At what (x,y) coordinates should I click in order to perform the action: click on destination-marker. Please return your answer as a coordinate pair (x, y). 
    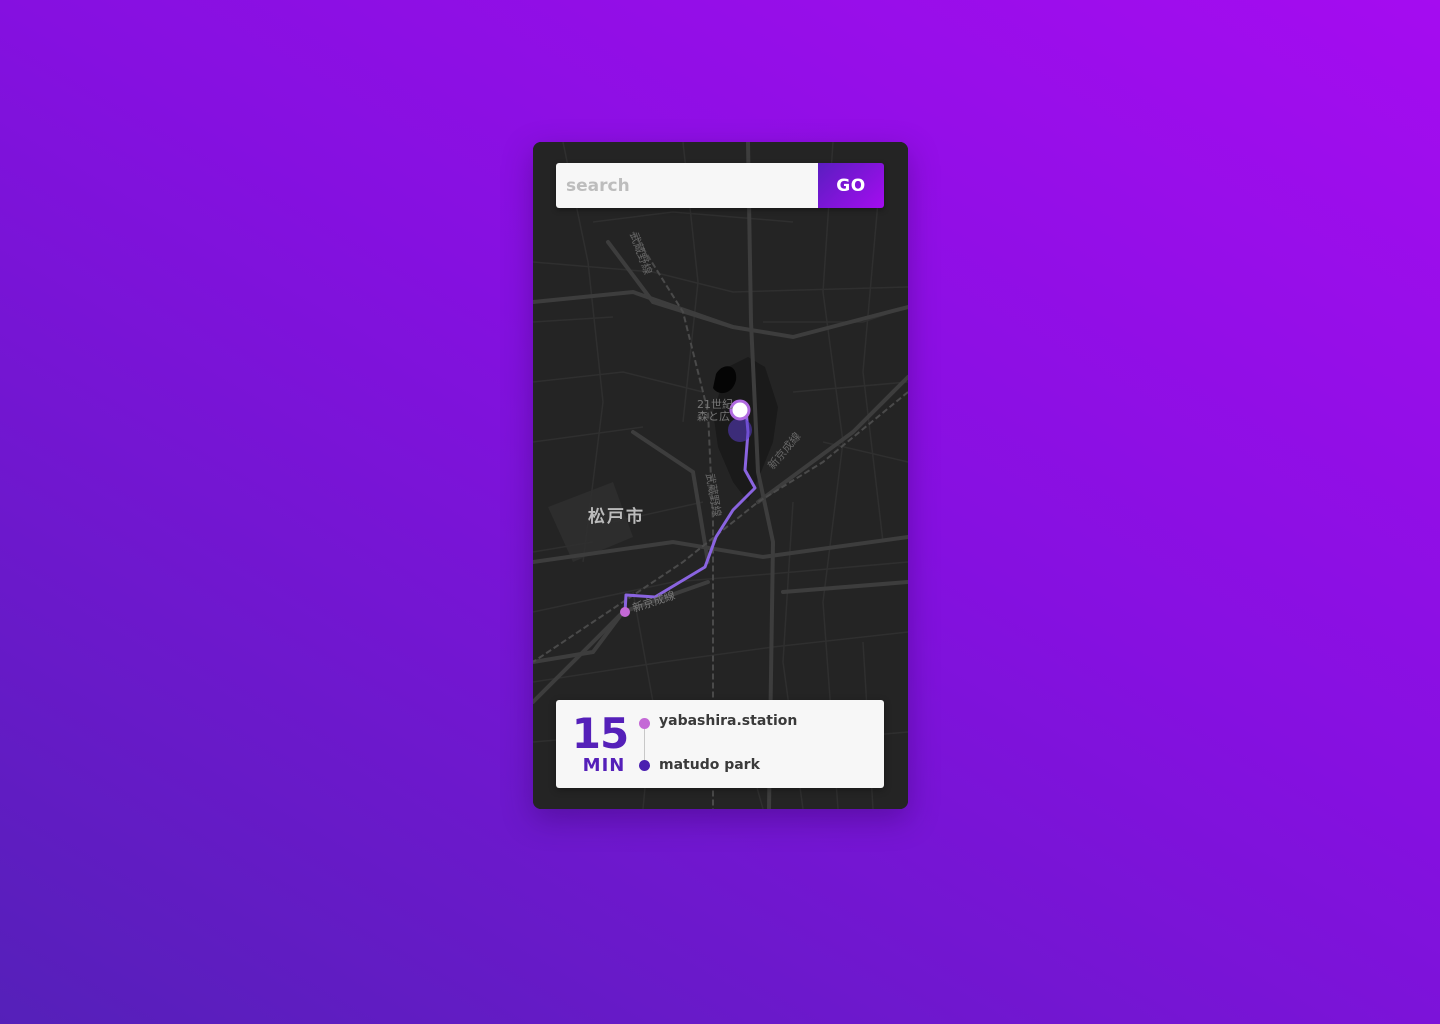
    Looking at the image, I should click on (740, 410).